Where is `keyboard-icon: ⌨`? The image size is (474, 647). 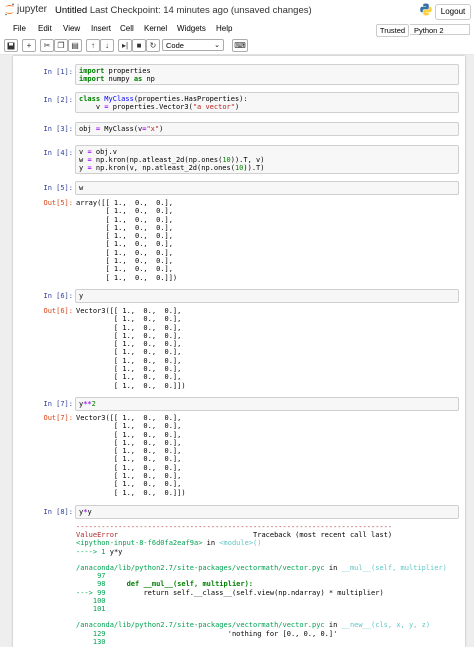 keyboard-icon: ⌨ is located at coordinates (240, 45).